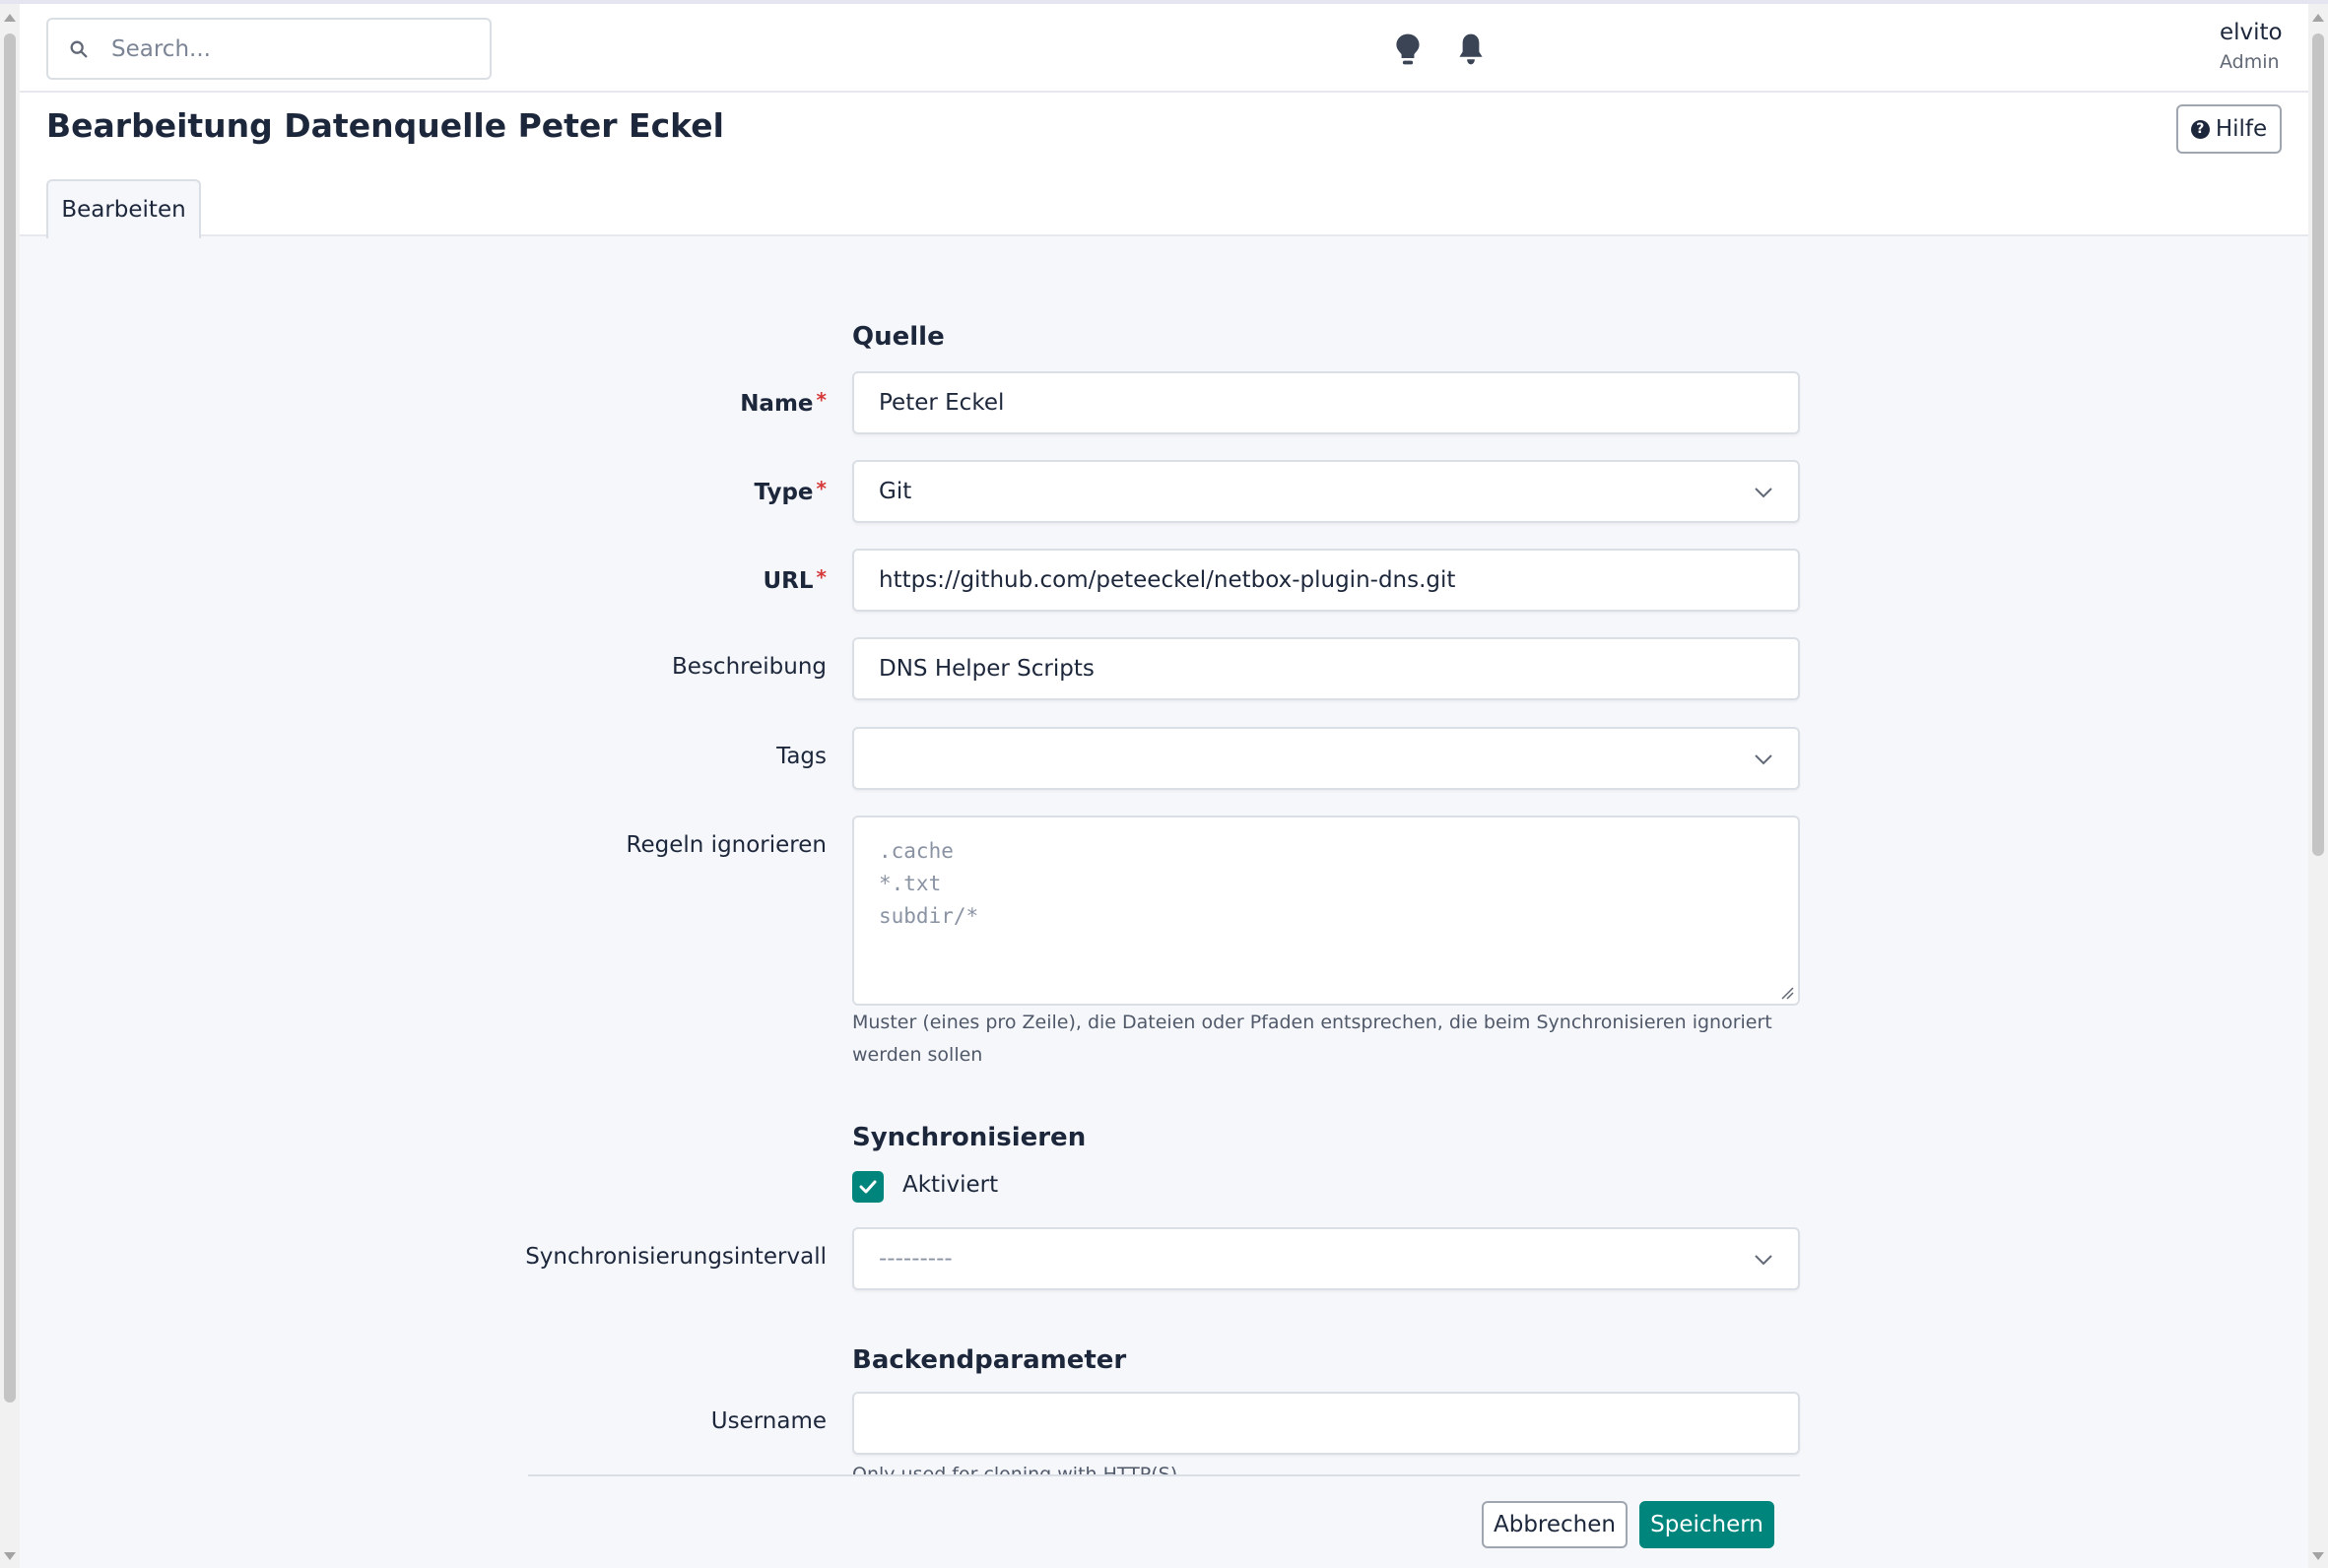  What do you see at coordinates (1326, 492) in the screenshot?
I see `type-select: Git` at bounding box center [1326, 492].